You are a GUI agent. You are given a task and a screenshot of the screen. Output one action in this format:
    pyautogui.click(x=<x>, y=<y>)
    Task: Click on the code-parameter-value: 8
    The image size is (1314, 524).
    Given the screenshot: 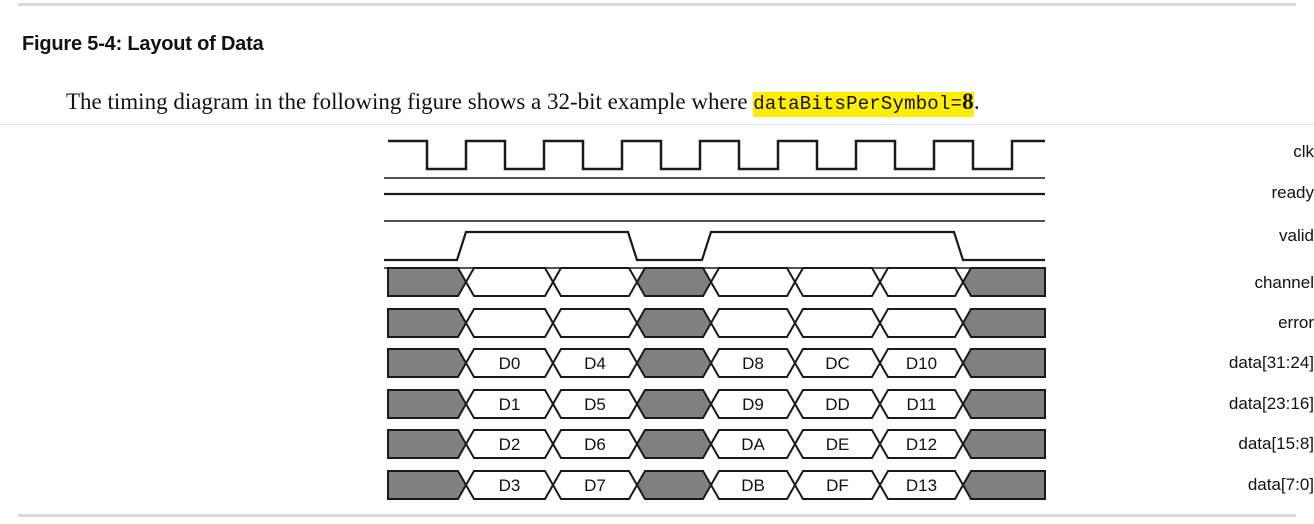 What is the action you would take?
    pyautogui.click(x=968, y=101)
    